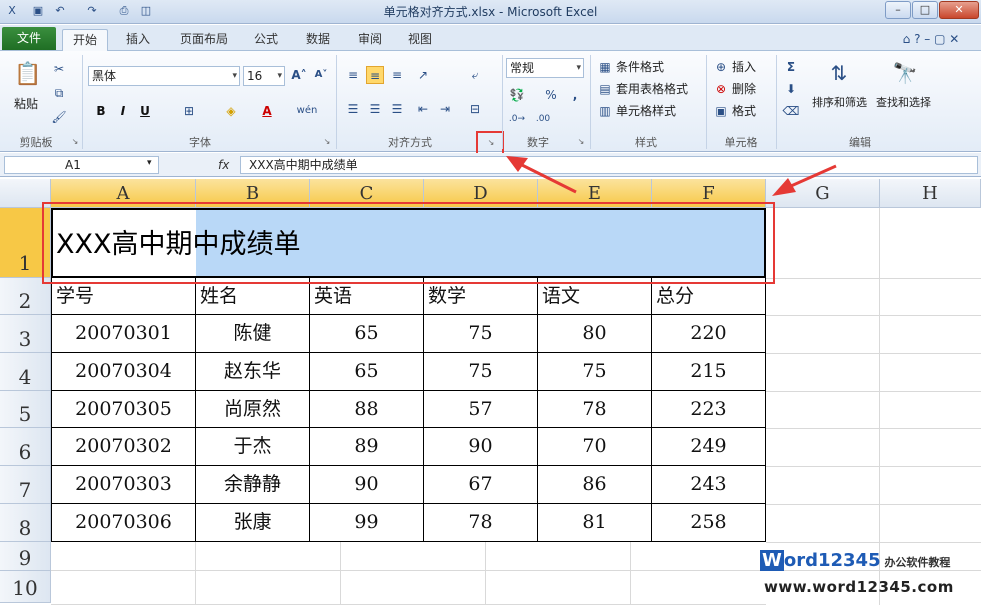 The height and width of the screenshot is (605, 981). What do you see at coordinates (60, 11) in the screenshot?
I see `undo-icon: ↶` at bounding box center [60, 11].